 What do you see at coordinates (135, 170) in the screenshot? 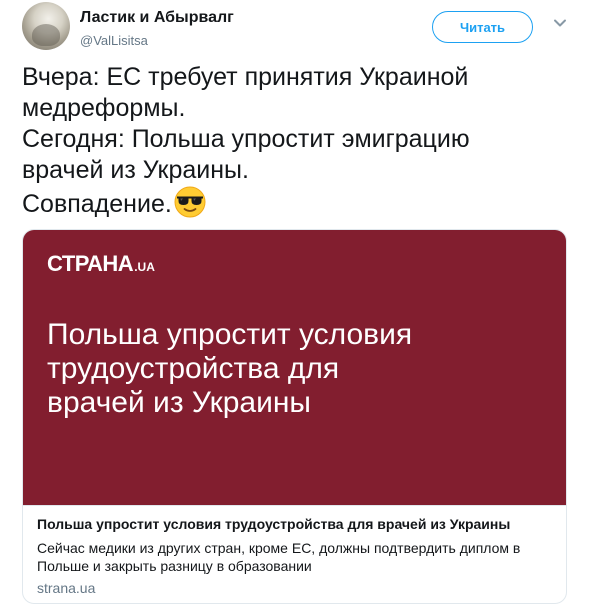
I see `tweet-line: врачей из Украины.` at bounding box center [135, 170].